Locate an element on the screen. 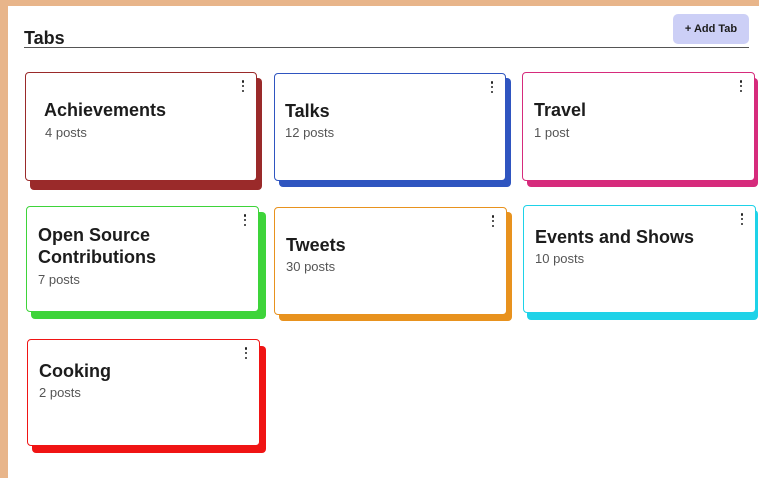 The image size is (759, 478). tab-card-achievements: Achievements 4 posts is located at coordinates (141, 126).